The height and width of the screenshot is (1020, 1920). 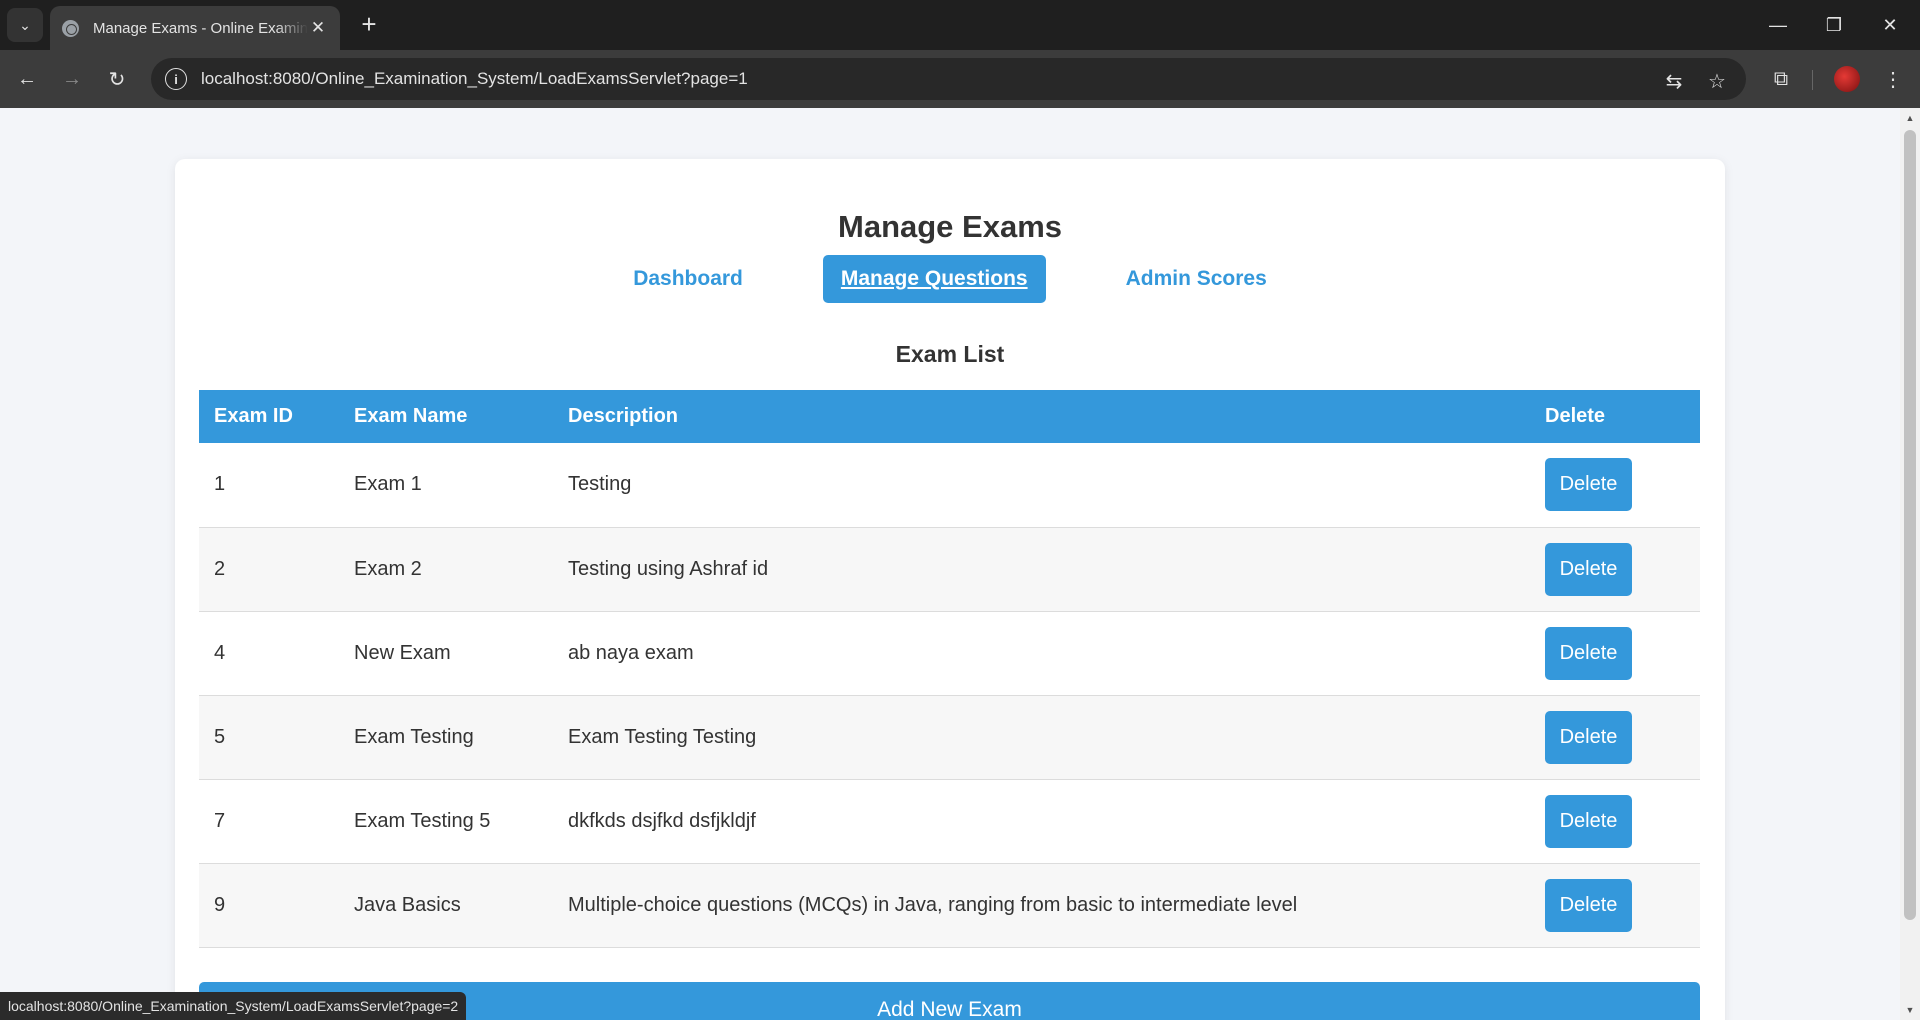 What do you see at coordinates (70, 28) in the screenshot?
I see `globe-icon` at bounding box center [70, 28].